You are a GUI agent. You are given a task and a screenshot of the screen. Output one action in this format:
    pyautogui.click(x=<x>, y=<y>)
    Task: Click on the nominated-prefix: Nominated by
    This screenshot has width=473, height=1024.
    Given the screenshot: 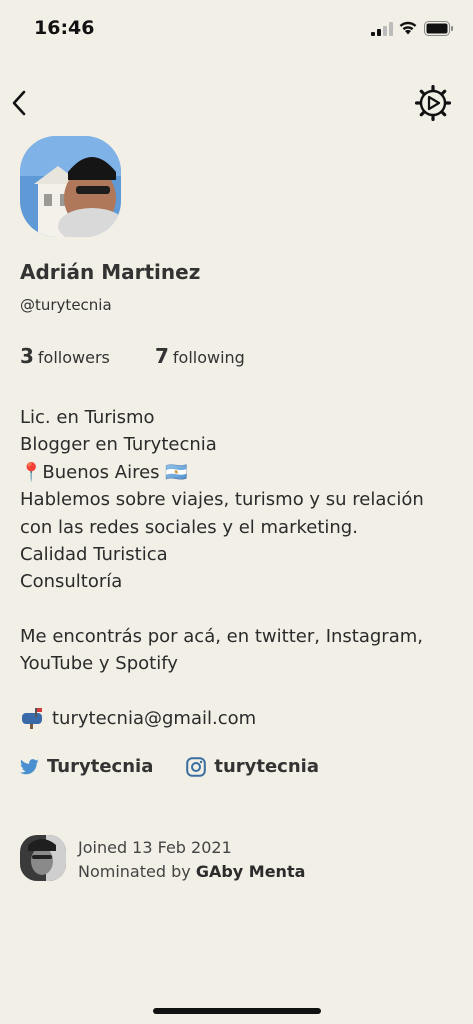 What is the action you would take?
    pyautogui.click(x=134, y=871)
    